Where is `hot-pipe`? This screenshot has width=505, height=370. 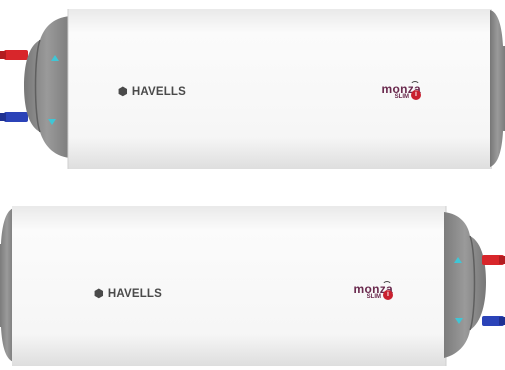
hot-pipe is located at coordinates (16, 55).